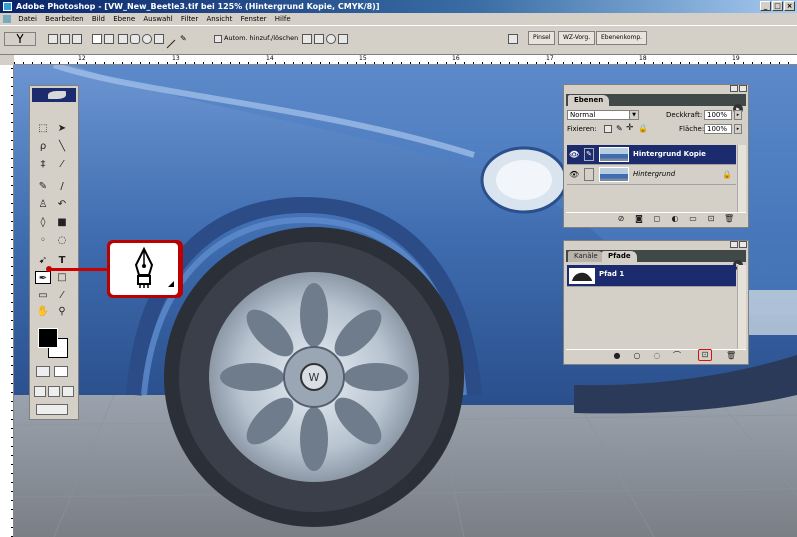 This screenshot has height=537, width=797. What do you see at coordinates (675, 219) in the screenshot?
I see `adjustment-layer-icon: ◐` at bounding box center [675, 219].